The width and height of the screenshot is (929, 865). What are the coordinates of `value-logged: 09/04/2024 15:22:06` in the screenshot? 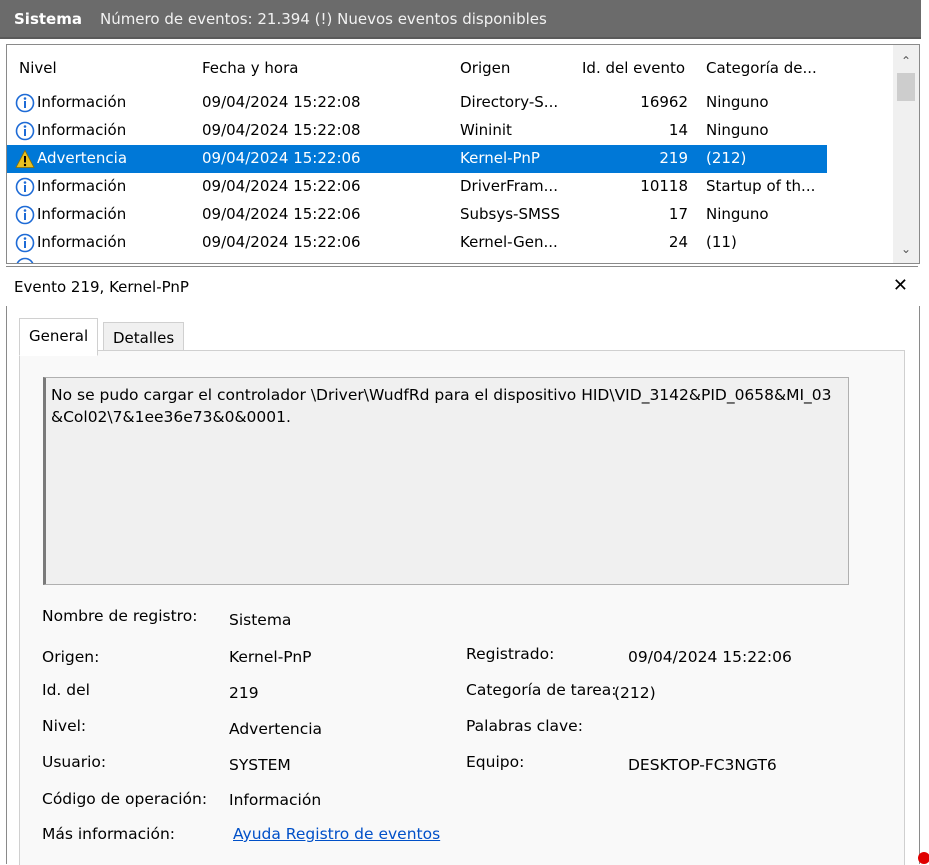 It's located at (710, 657).